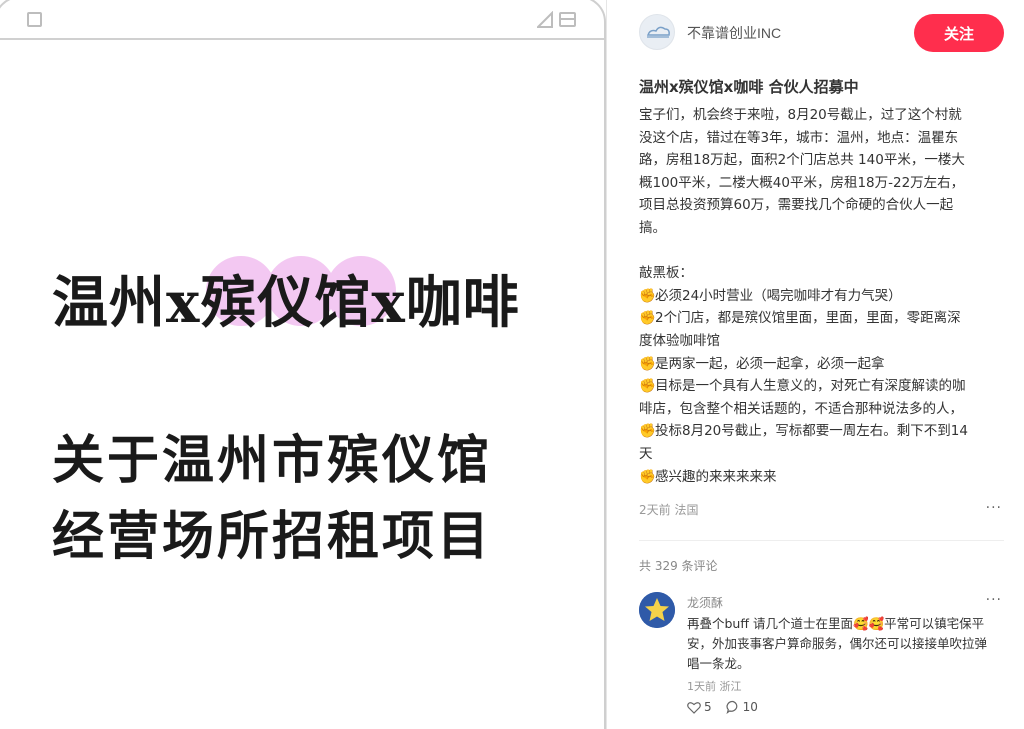 The image size is (1024, 729). Describe the element at coordinates (802, 160) in the screenshot. I see `body-line: 路，房租18万起，面积2个门店总共 140平米，一楼大` at that location.